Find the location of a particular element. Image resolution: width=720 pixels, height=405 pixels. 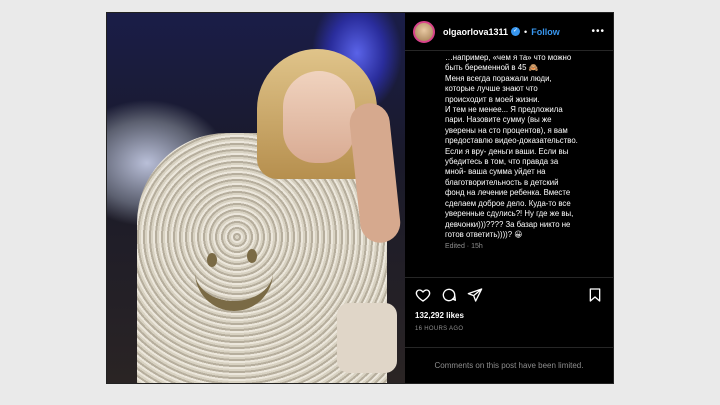

share-icon is located at coordinates (475, 295).